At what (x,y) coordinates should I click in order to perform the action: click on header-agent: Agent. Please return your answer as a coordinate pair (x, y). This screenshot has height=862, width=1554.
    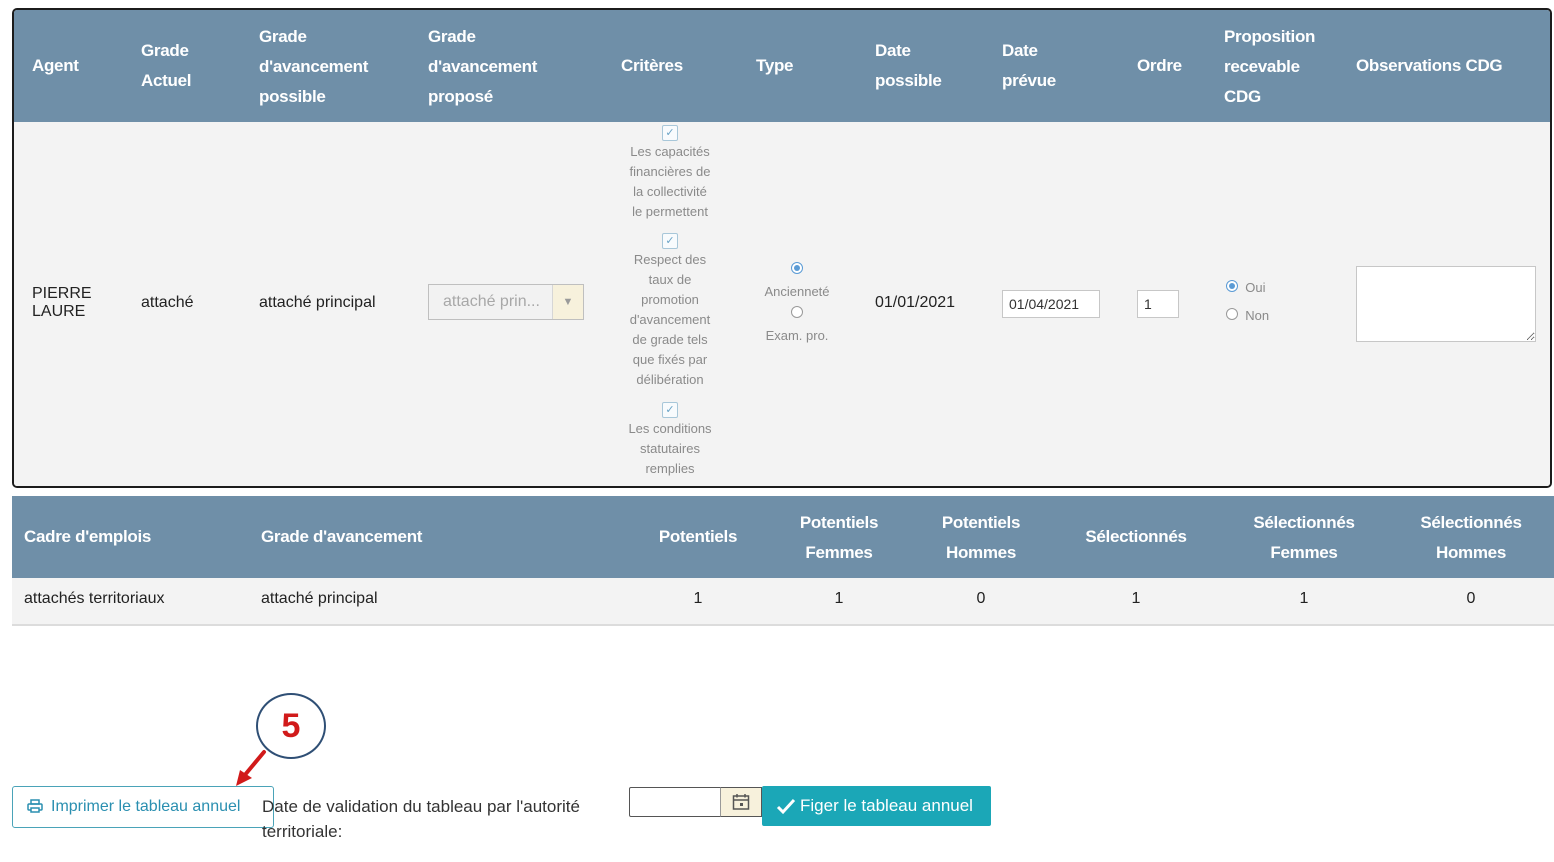
    Looking at the image, I should click on (55, 65).